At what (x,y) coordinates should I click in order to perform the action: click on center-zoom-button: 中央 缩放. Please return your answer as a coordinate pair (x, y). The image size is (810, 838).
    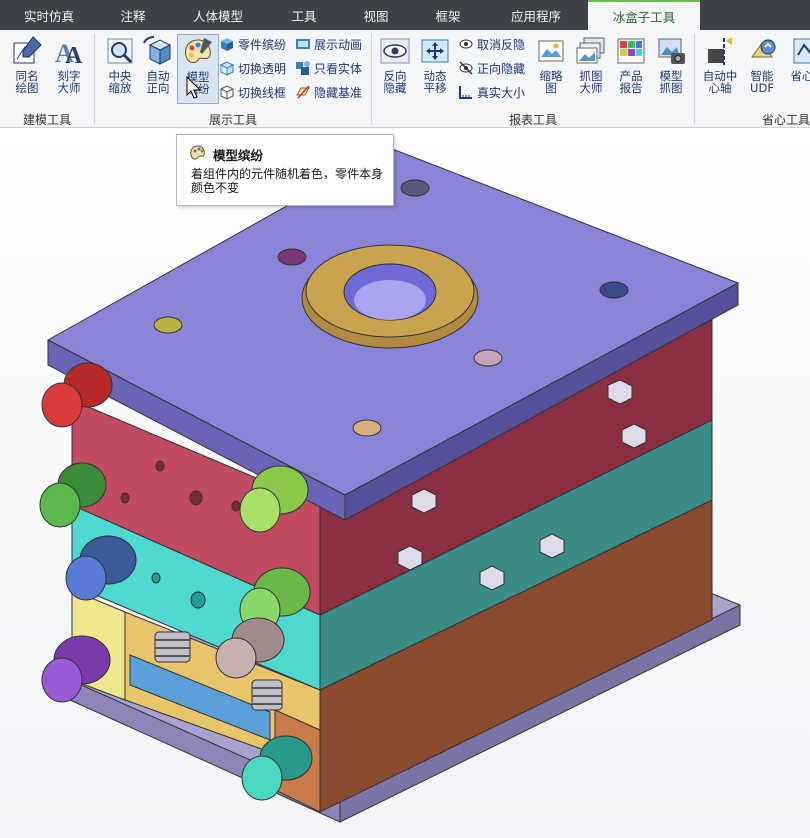
    Looking at the image, I should click on (120, 69).